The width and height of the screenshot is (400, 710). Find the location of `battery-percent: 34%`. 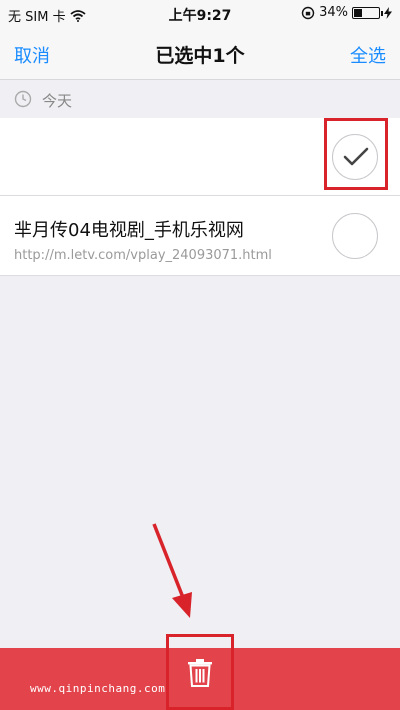

battery-percent: 34% is located at coordinates (333, 12).